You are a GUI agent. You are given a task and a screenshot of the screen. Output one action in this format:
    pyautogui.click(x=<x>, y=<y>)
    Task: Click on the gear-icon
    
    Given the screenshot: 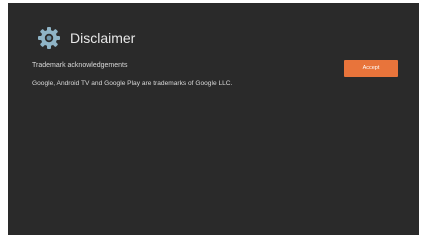 What is the action you would take?
    pyautogui.click(x=49, y=38)
    